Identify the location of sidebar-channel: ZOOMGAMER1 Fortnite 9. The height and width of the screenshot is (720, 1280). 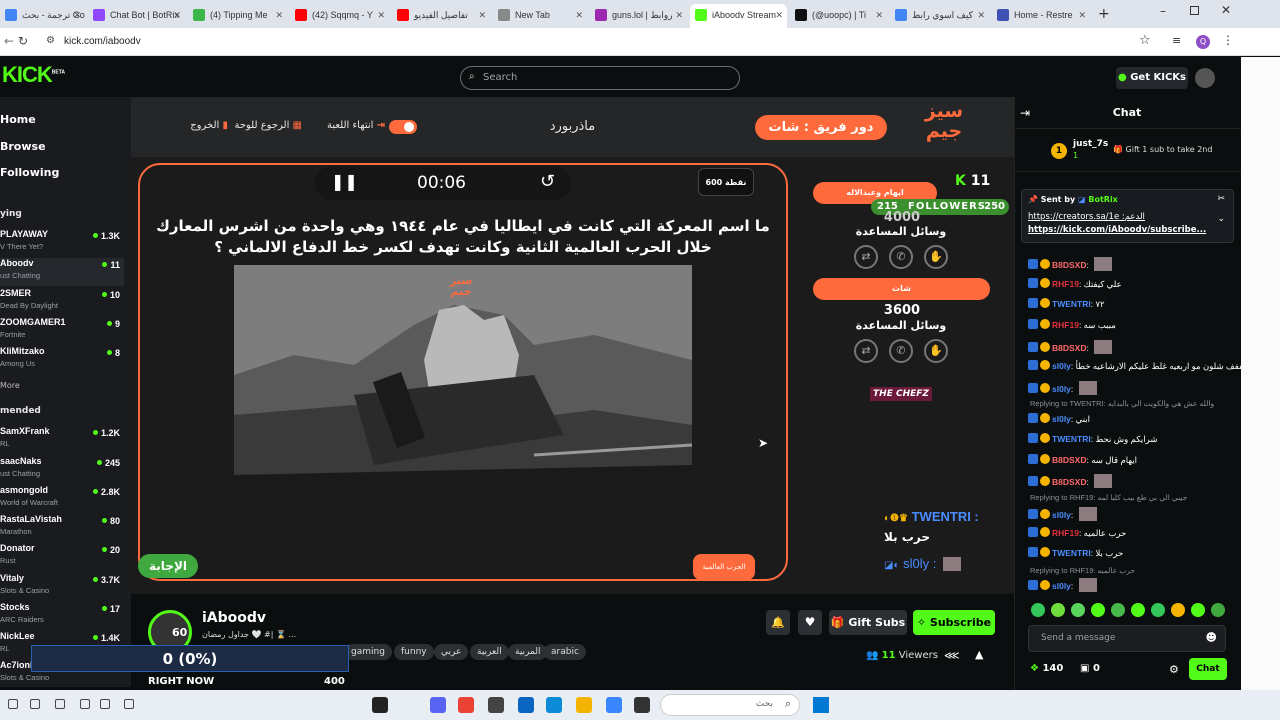
(62, 331).